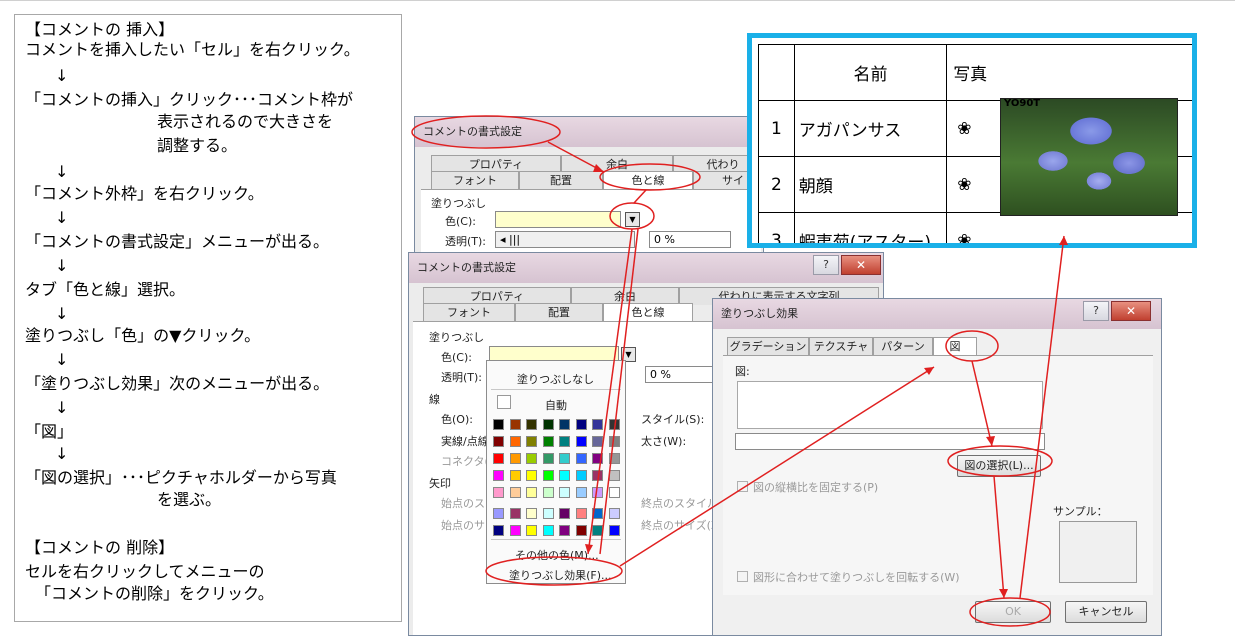 The height and width of the screenshot is (643, 1235). I want to click on tab-gradient: グラデーション, so click(768, 346).